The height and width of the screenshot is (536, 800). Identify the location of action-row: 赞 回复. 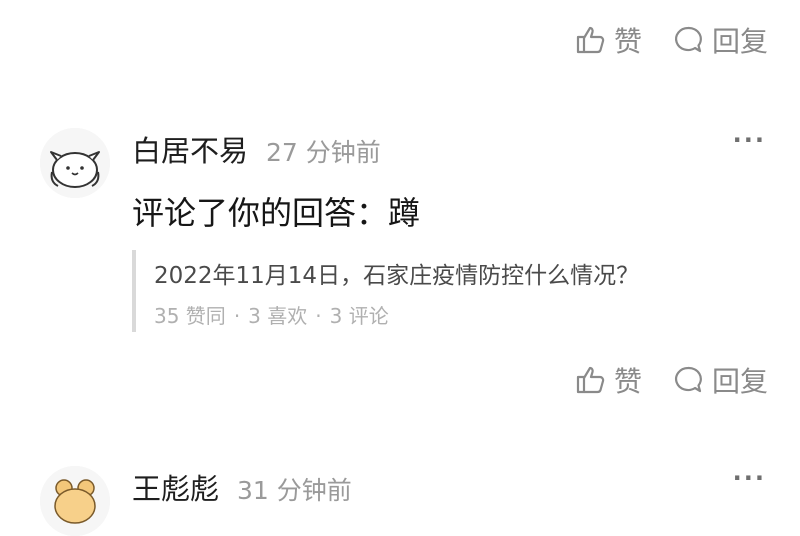
(671, 380).